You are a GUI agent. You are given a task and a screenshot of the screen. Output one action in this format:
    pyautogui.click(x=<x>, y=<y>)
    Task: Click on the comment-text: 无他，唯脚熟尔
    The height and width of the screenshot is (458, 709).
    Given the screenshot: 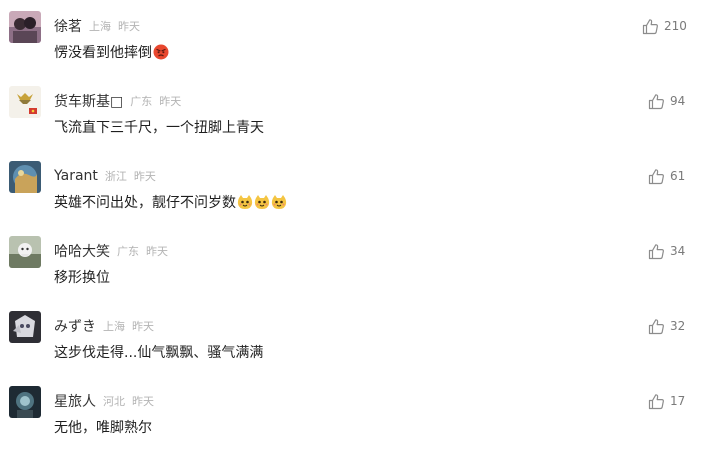 What is the action you would take?
    pyautogui.click(x=103, y=427)
    